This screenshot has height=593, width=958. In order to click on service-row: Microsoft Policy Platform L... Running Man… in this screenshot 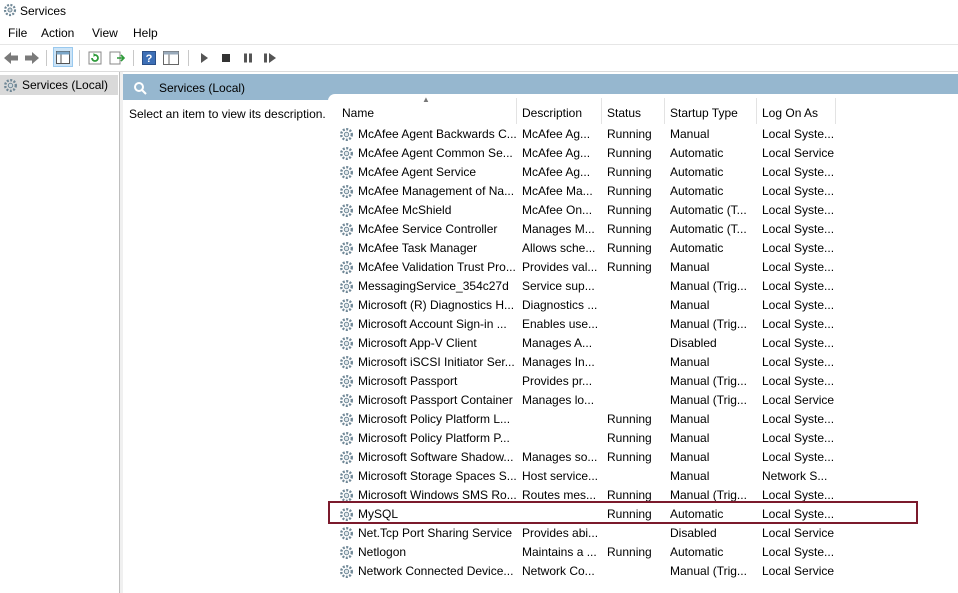, I will do `click(643, 419)`.